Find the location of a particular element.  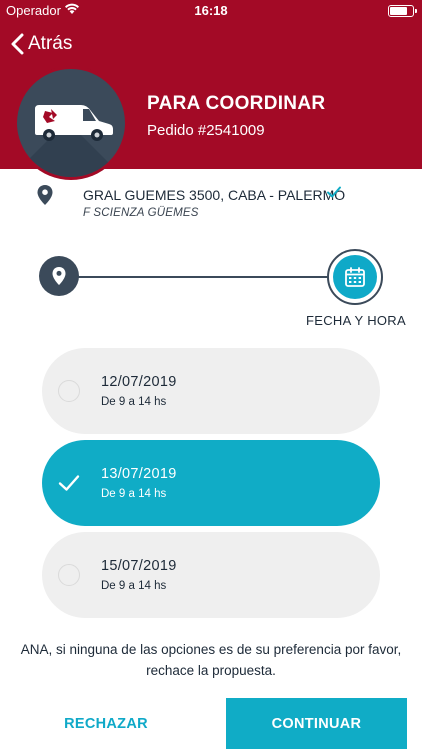

van-icon is located at coordinates (74, 123).